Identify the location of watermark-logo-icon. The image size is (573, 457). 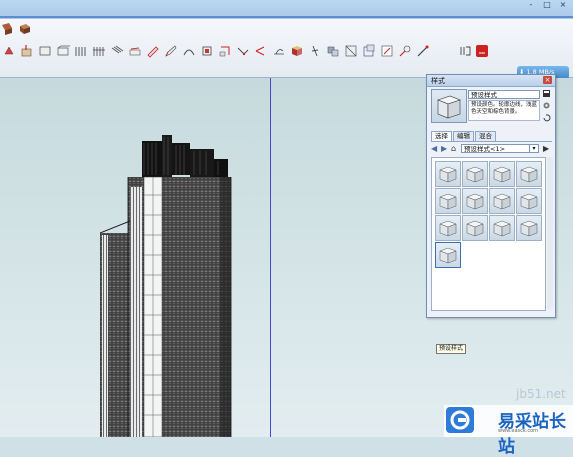
(460, 420).